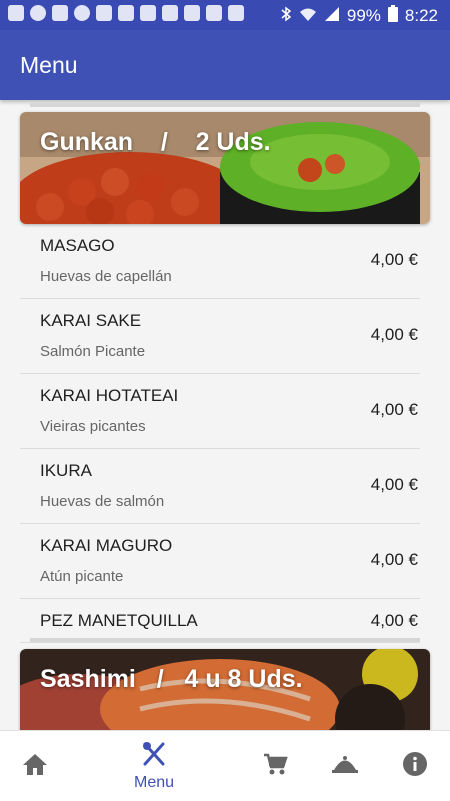 This screenshot has width=450, height=801. I want to click on item-name: IKURA, so click(66, 470).